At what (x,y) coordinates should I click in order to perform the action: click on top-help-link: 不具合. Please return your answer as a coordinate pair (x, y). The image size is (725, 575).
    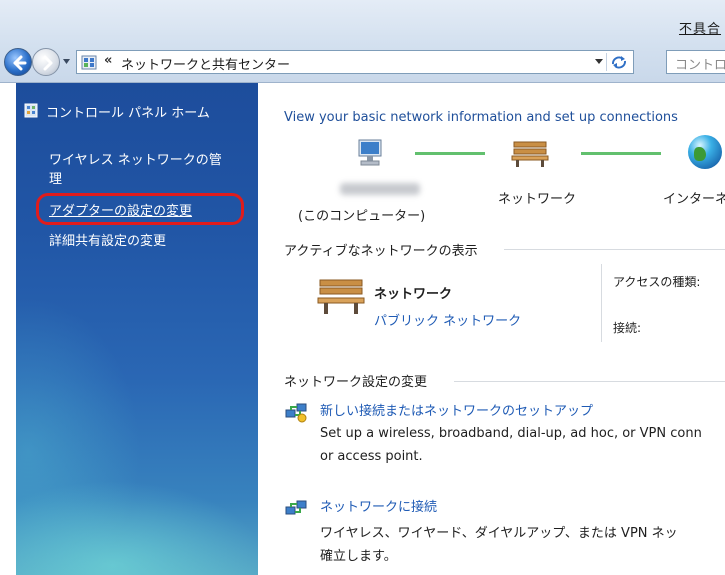
    Looking at the image, I should click on (700, 27).